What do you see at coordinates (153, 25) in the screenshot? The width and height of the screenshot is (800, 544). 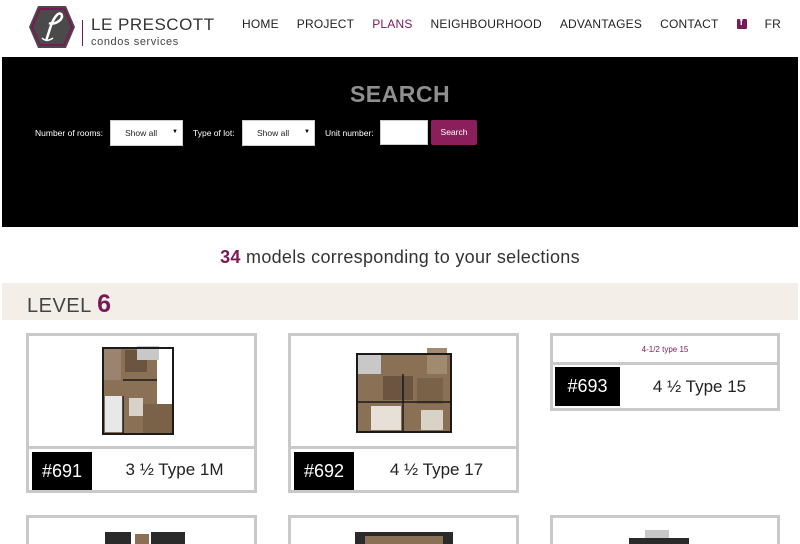 I see `brand-name: LE PRESCOTT` at bounding box center [153, 25].